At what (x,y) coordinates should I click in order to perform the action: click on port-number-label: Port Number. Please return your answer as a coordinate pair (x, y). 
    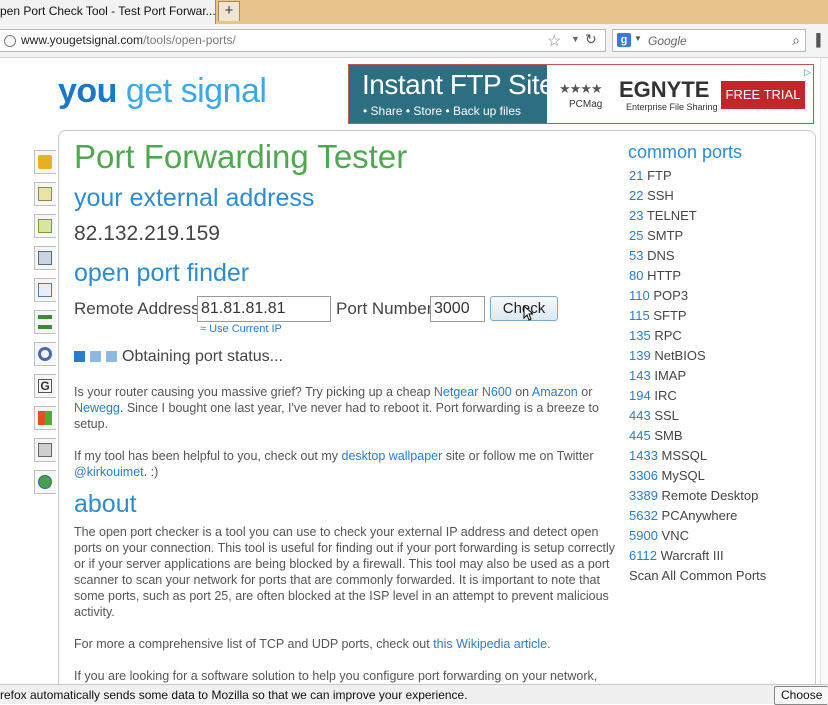
    Looking at the image, I should click on (384, 308).